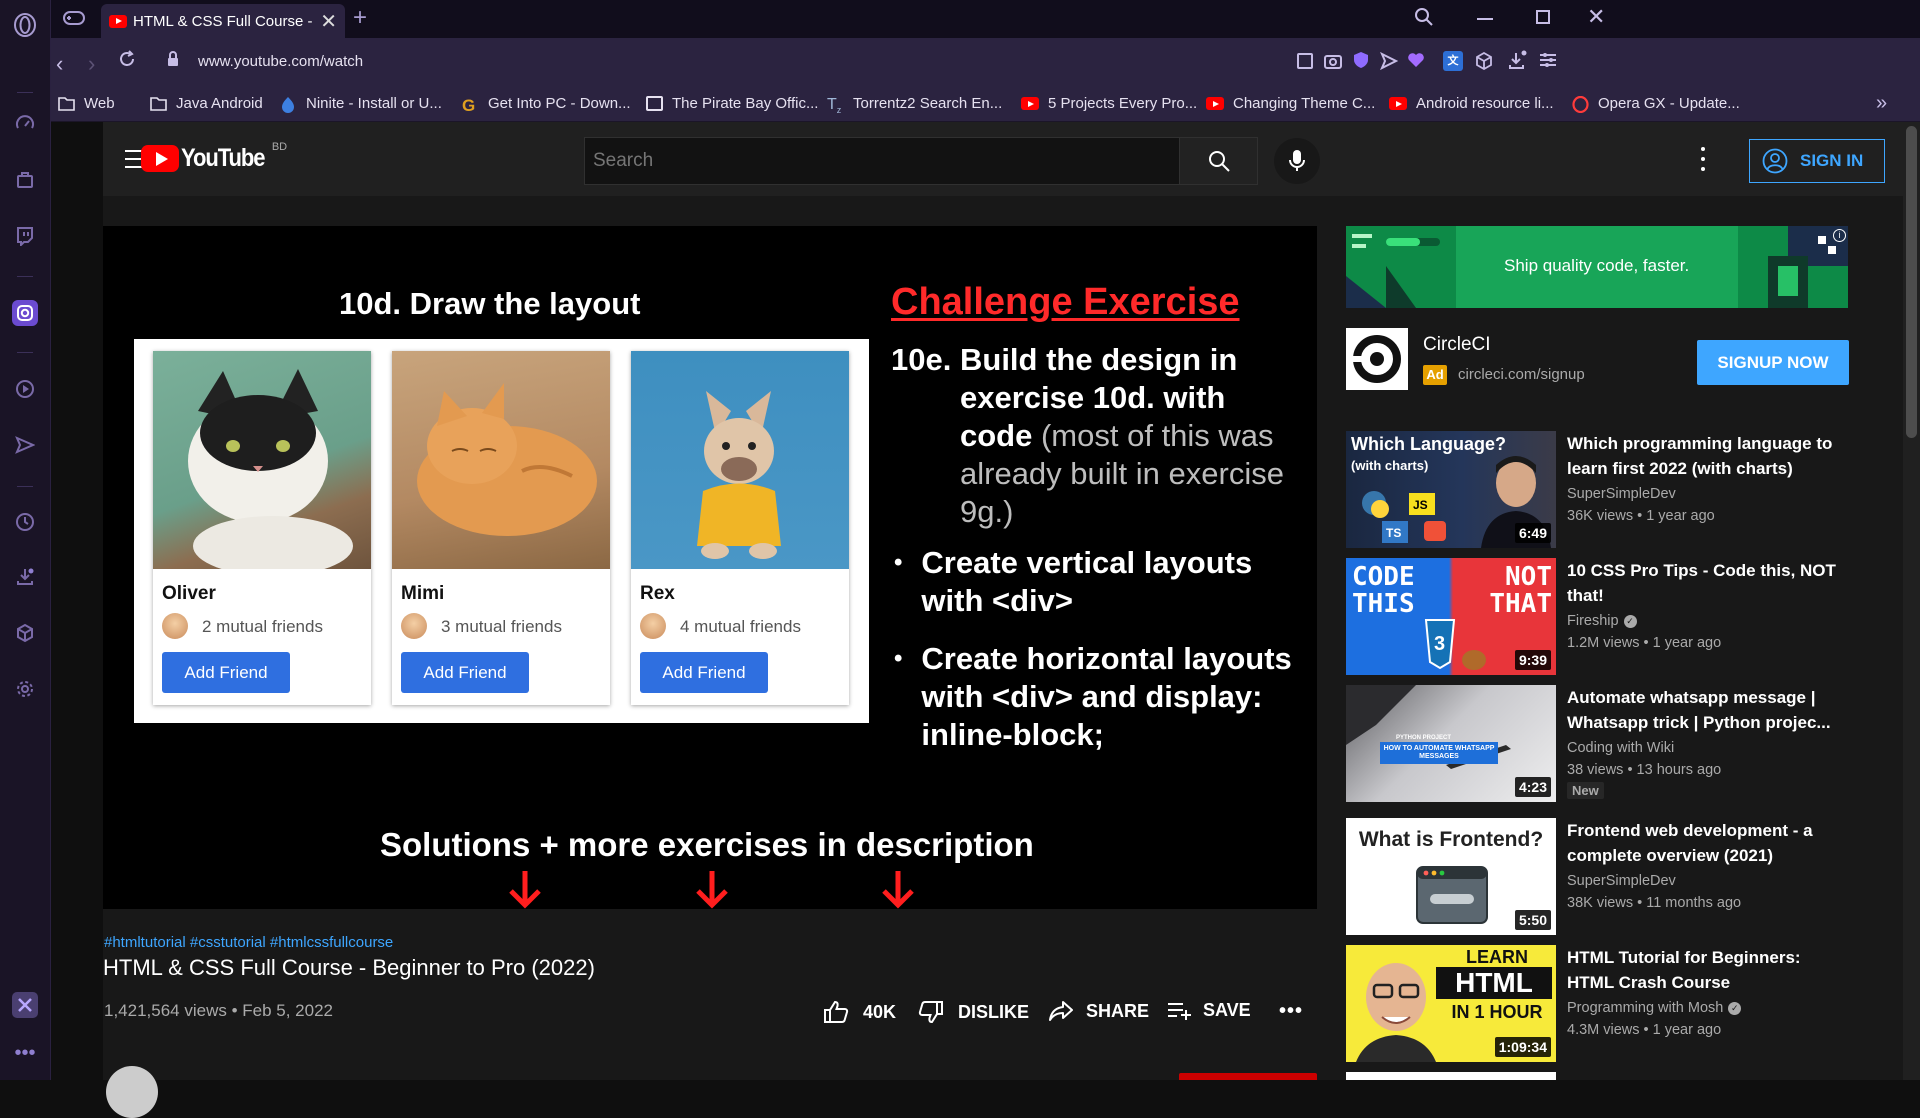 This screenshot has width=1920, height=1118. I want to click on sign-in-button: SIGN IN, so click(1817, 161).